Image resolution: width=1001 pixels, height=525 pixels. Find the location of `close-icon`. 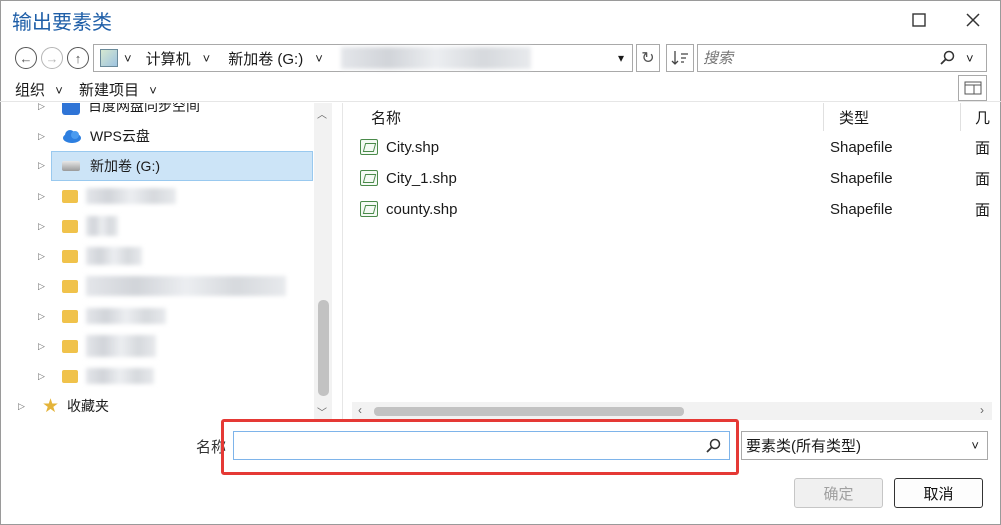

close-icon is located at coordinates (973, 20).